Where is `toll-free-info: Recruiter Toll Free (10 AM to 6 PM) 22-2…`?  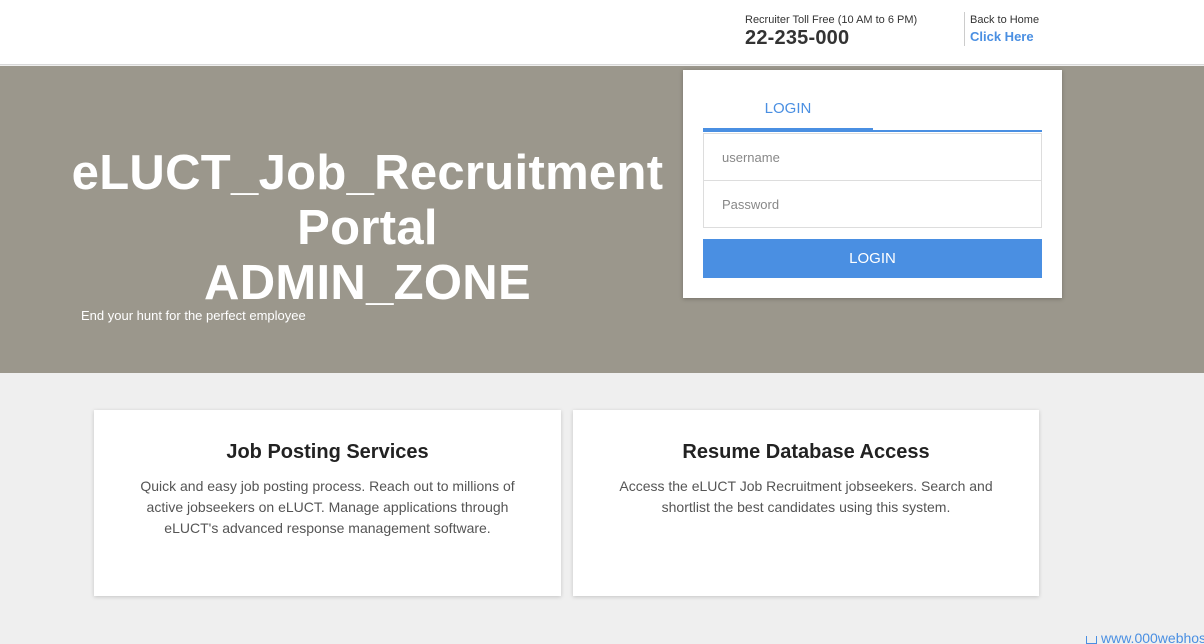 toll-free-info: Recruiter Toll Free (10 AM to 6 PM) 22-2… is located at coordinates (831, 31).